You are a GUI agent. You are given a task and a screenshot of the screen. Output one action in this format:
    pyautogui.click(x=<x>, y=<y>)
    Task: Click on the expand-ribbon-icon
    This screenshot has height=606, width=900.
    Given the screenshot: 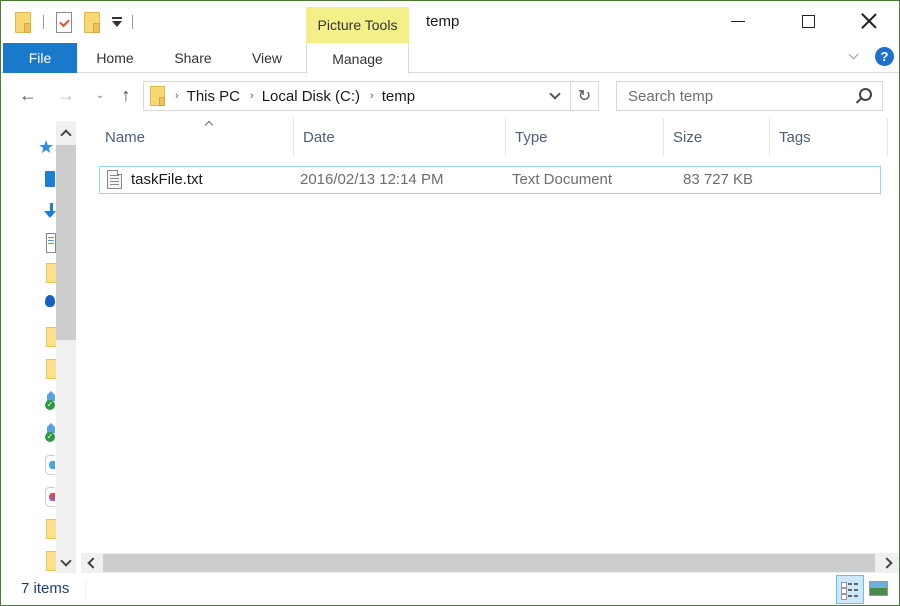 What is the action you would take?
    pyautogui.click(x=854, y=56)
    